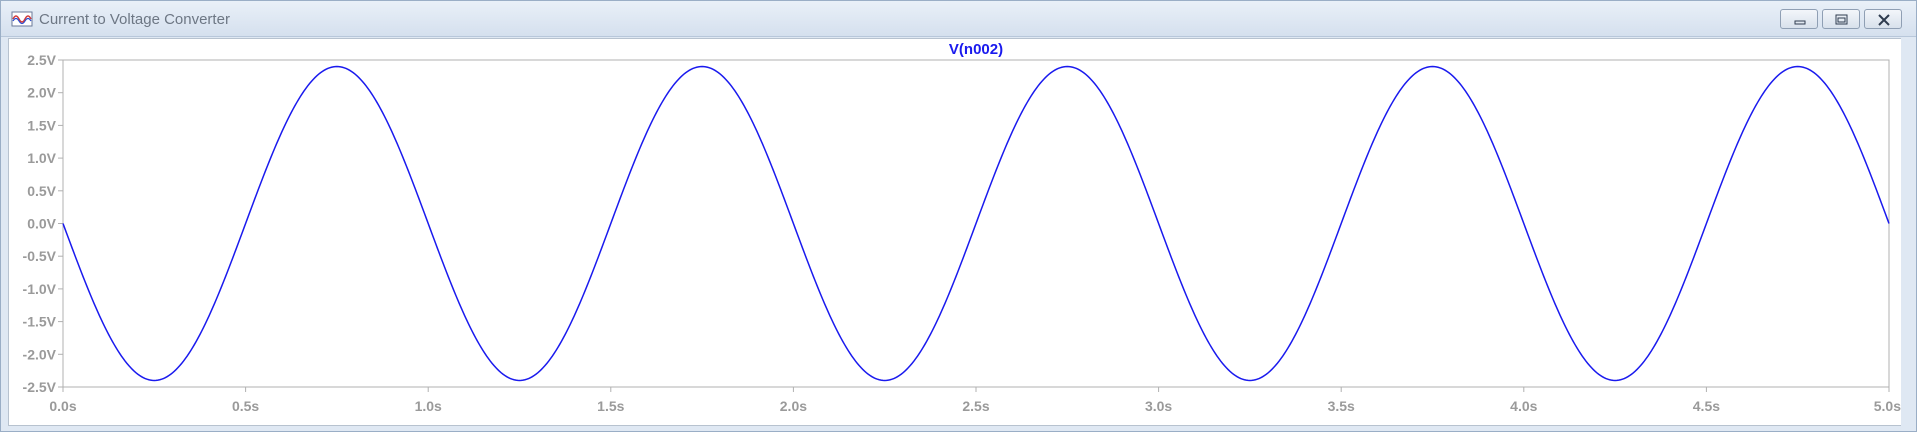 This screenshot has width=1917, height=433. Describe the element at coordinates (41, 125) in the screenshot. I see `y-tick-label: 1.5V` at that location.